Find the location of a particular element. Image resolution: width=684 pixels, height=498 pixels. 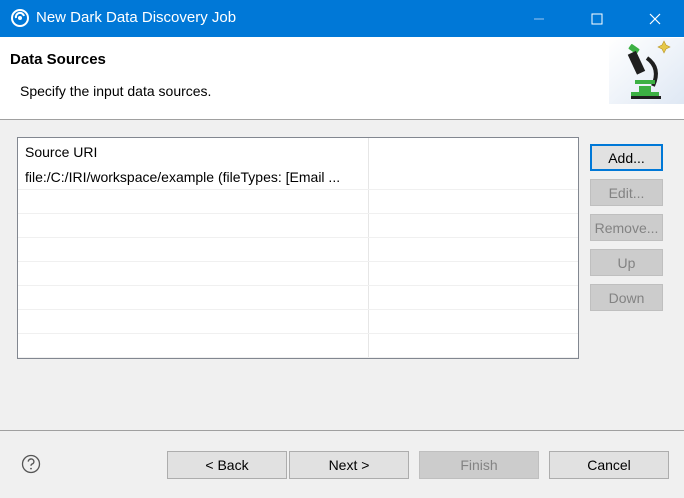

help-icon is located at coordinates (31, 464).